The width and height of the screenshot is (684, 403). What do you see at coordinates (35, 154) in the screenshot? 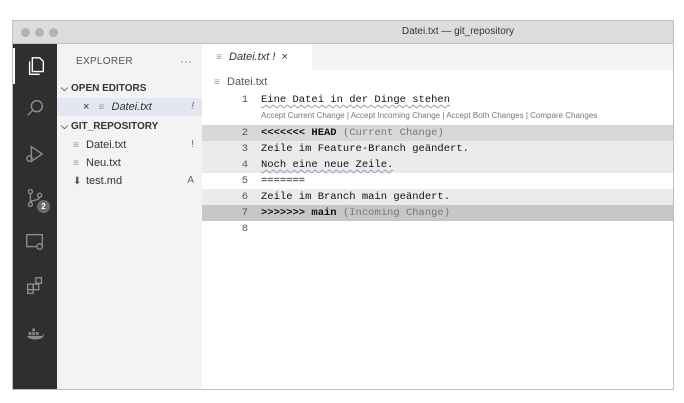
I see `run-debug-icon` at bounding box center [35, 154].